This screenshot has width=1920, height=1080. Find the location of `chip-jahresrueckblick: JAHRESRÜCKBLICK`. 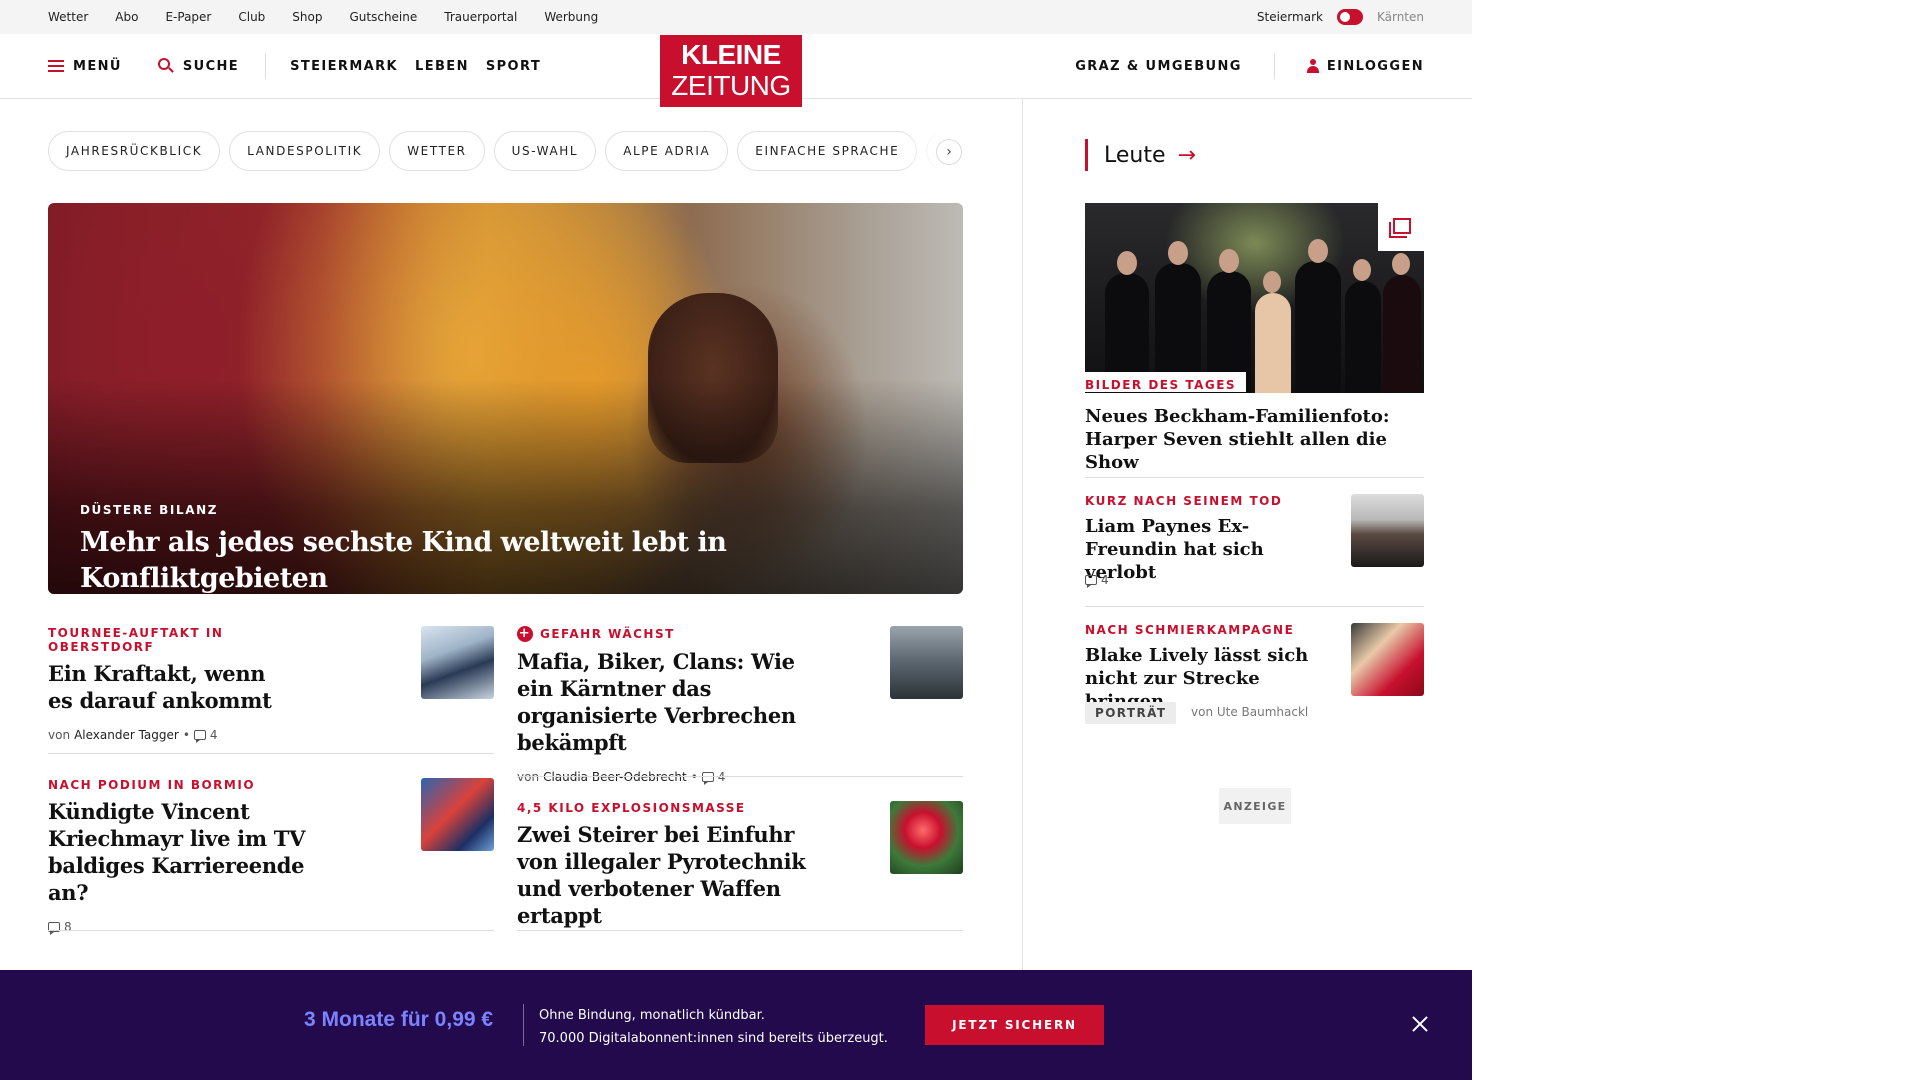

chip-jahresrueckblick: JAHRESRÜCKBLICK is located at coordinates (134, 151).